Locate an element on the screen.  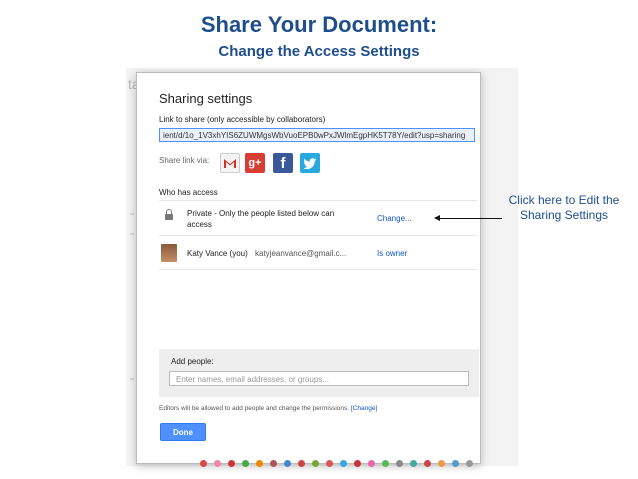
done-button: Done is located at coordinates (183, 432).